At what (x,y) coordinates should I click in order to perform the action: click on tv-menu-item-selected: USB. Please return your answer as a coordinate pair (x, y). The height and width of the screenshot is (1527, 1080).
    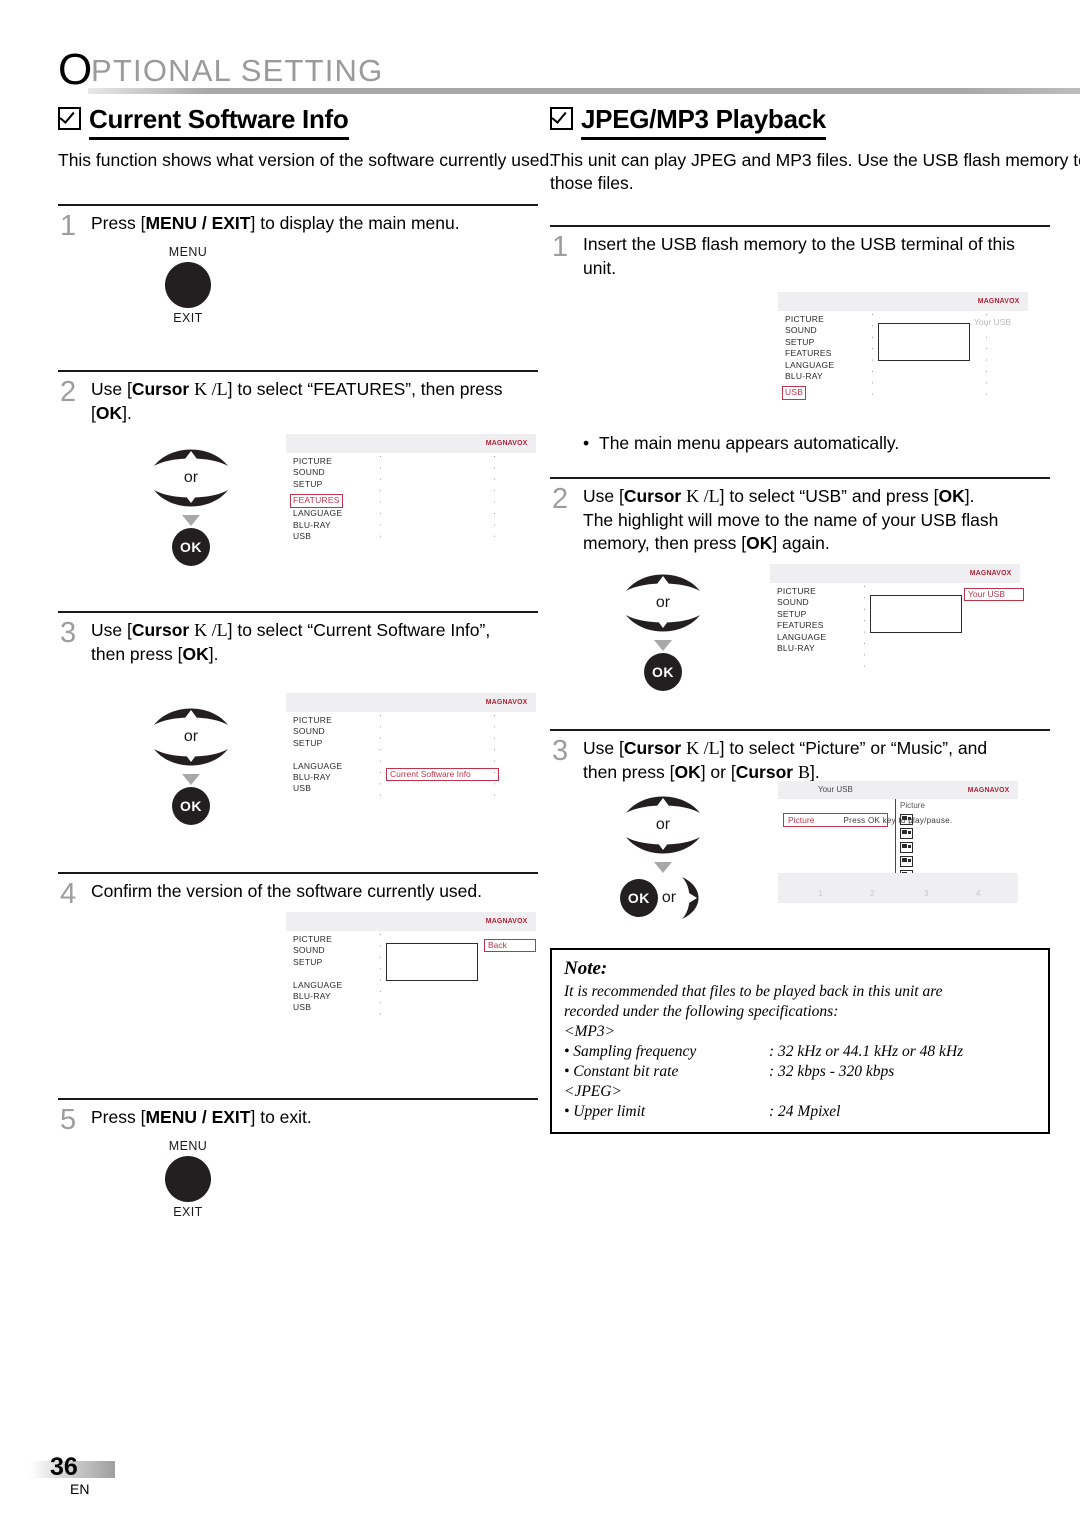
    Looking at the image, I should click on (794, 393).